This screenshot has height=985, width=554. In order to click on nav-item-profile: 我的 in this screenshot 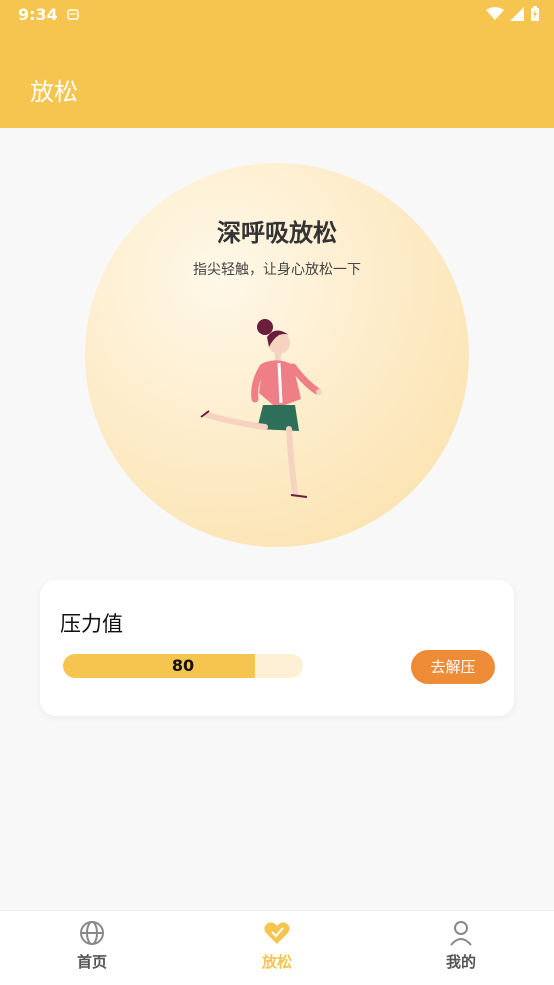, I will do `click(461, 945)`.